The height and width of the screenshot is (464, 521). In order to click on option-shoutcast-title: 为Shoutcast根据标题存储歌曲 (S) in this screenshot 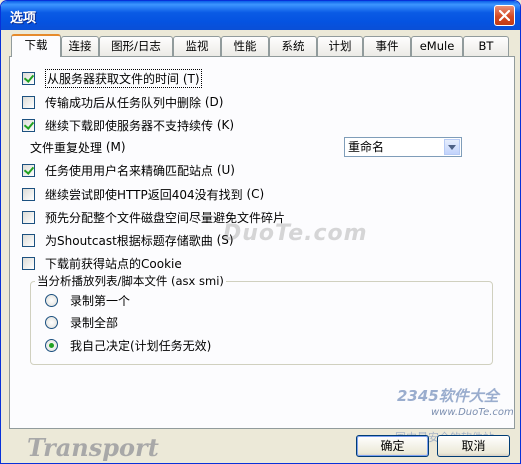, I will do `click(128, 240)`.